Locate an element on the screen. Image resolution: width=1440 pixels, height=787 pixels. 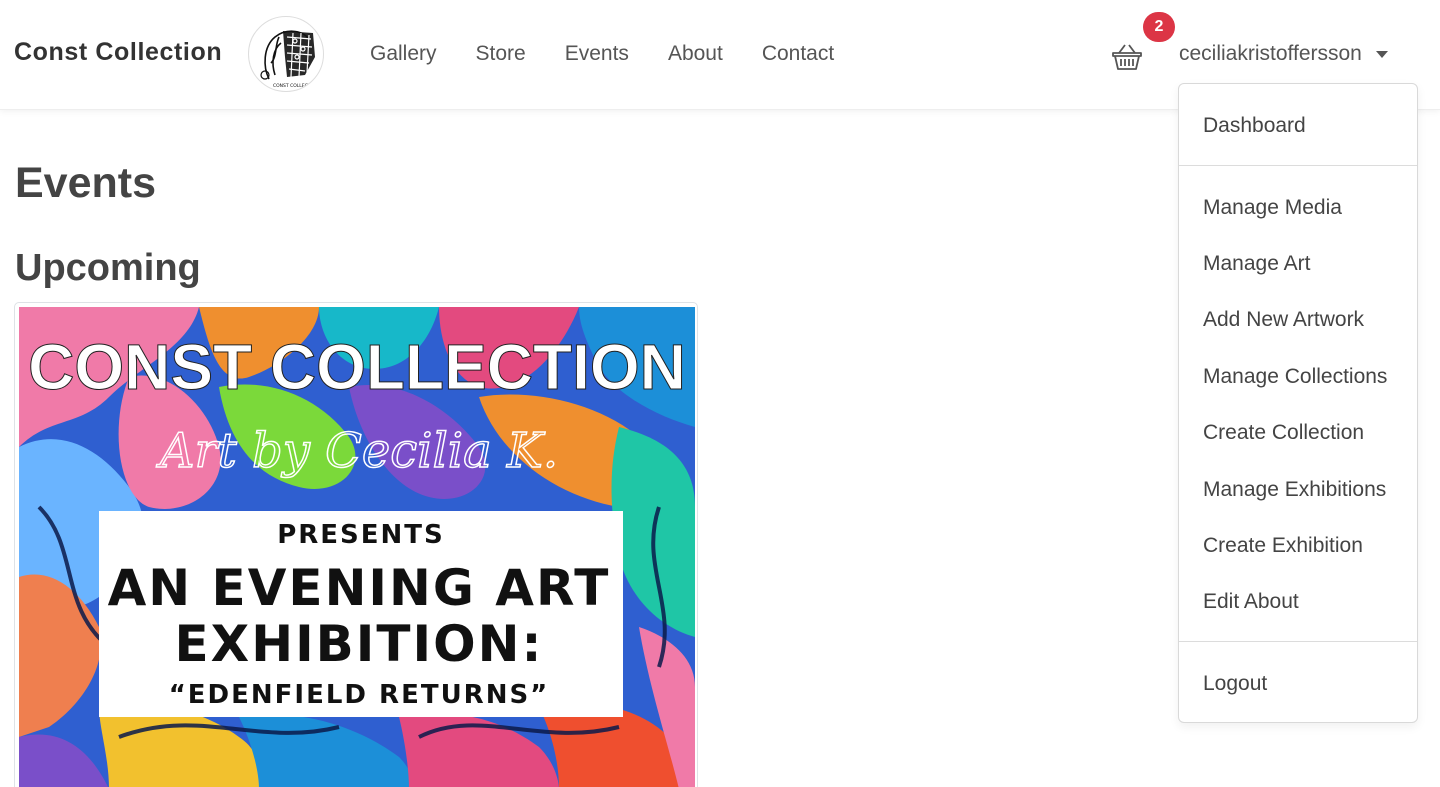
poster-subtitle: “EDENFIELD RETURNS” is located at coordinates (359, 695).